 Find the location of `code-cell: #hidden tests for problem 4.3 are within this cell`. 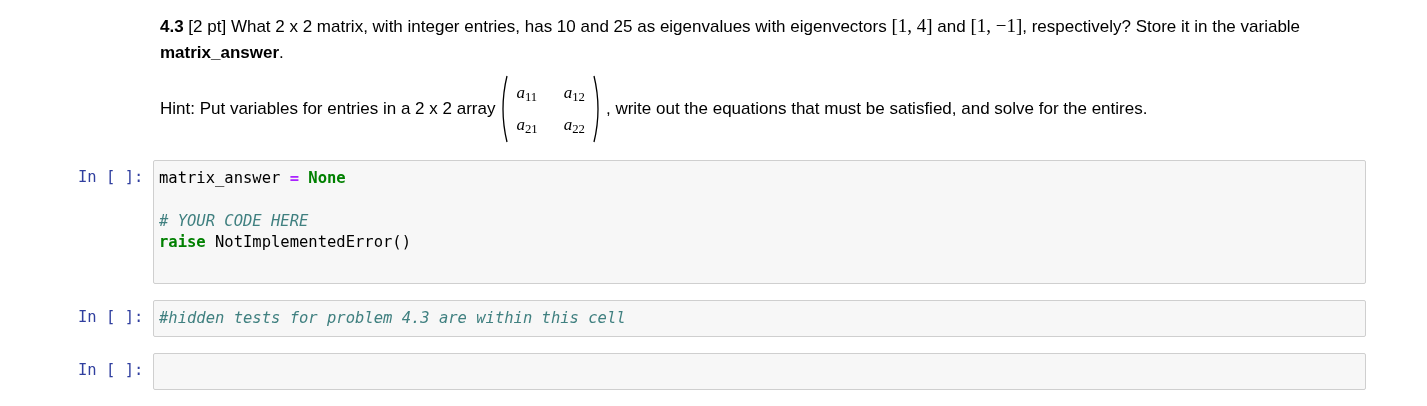

code-cell: #hidden tests for problem 4.3 are within this cell is located at coordinates (759, 318).